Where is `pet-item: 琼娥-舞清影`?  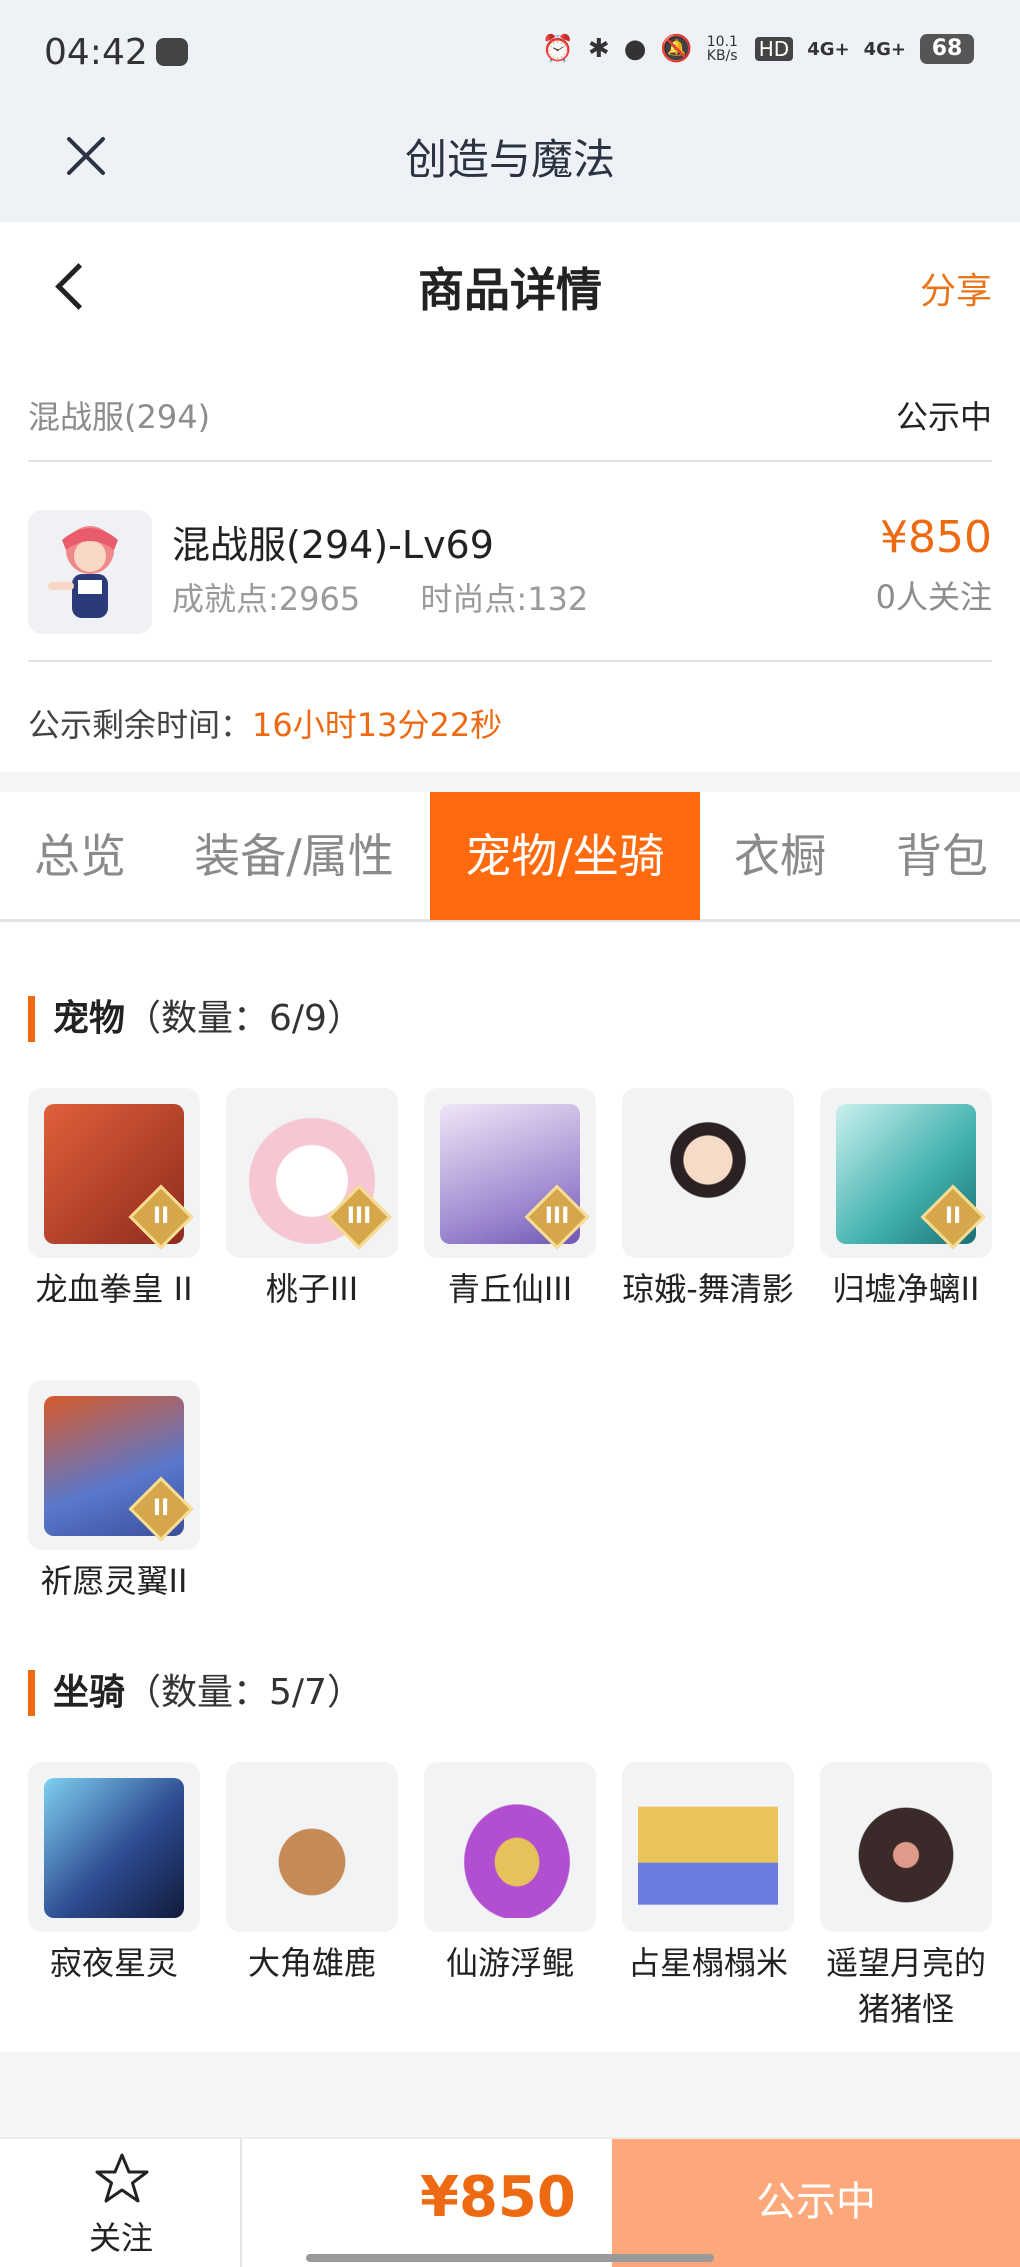
pet-item: 琼娥-舞清影 is located at coordinates (708, 1200).